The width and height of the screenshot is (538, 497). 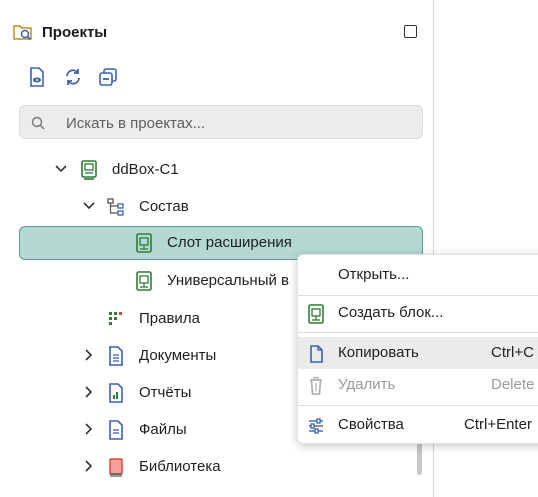 What do you see at coordinates (89, 170) in the screenshot?
I see `device-icon` at bounding box center [89, 170].